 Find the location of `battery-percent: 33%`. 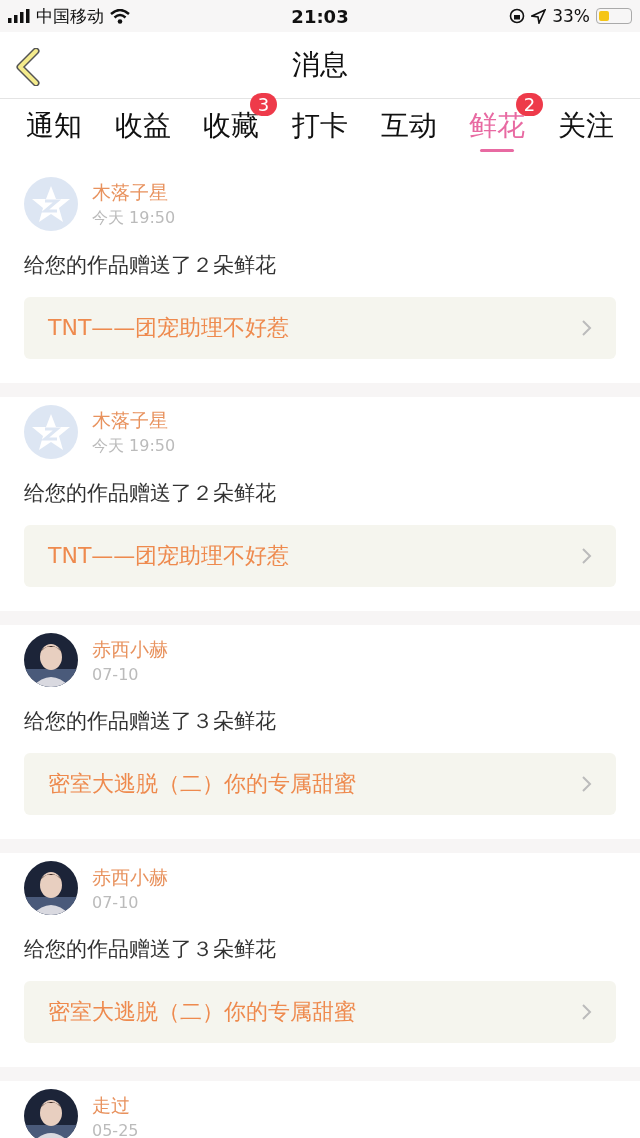

battery-percent: 33% is located at coordinates (571, 16).